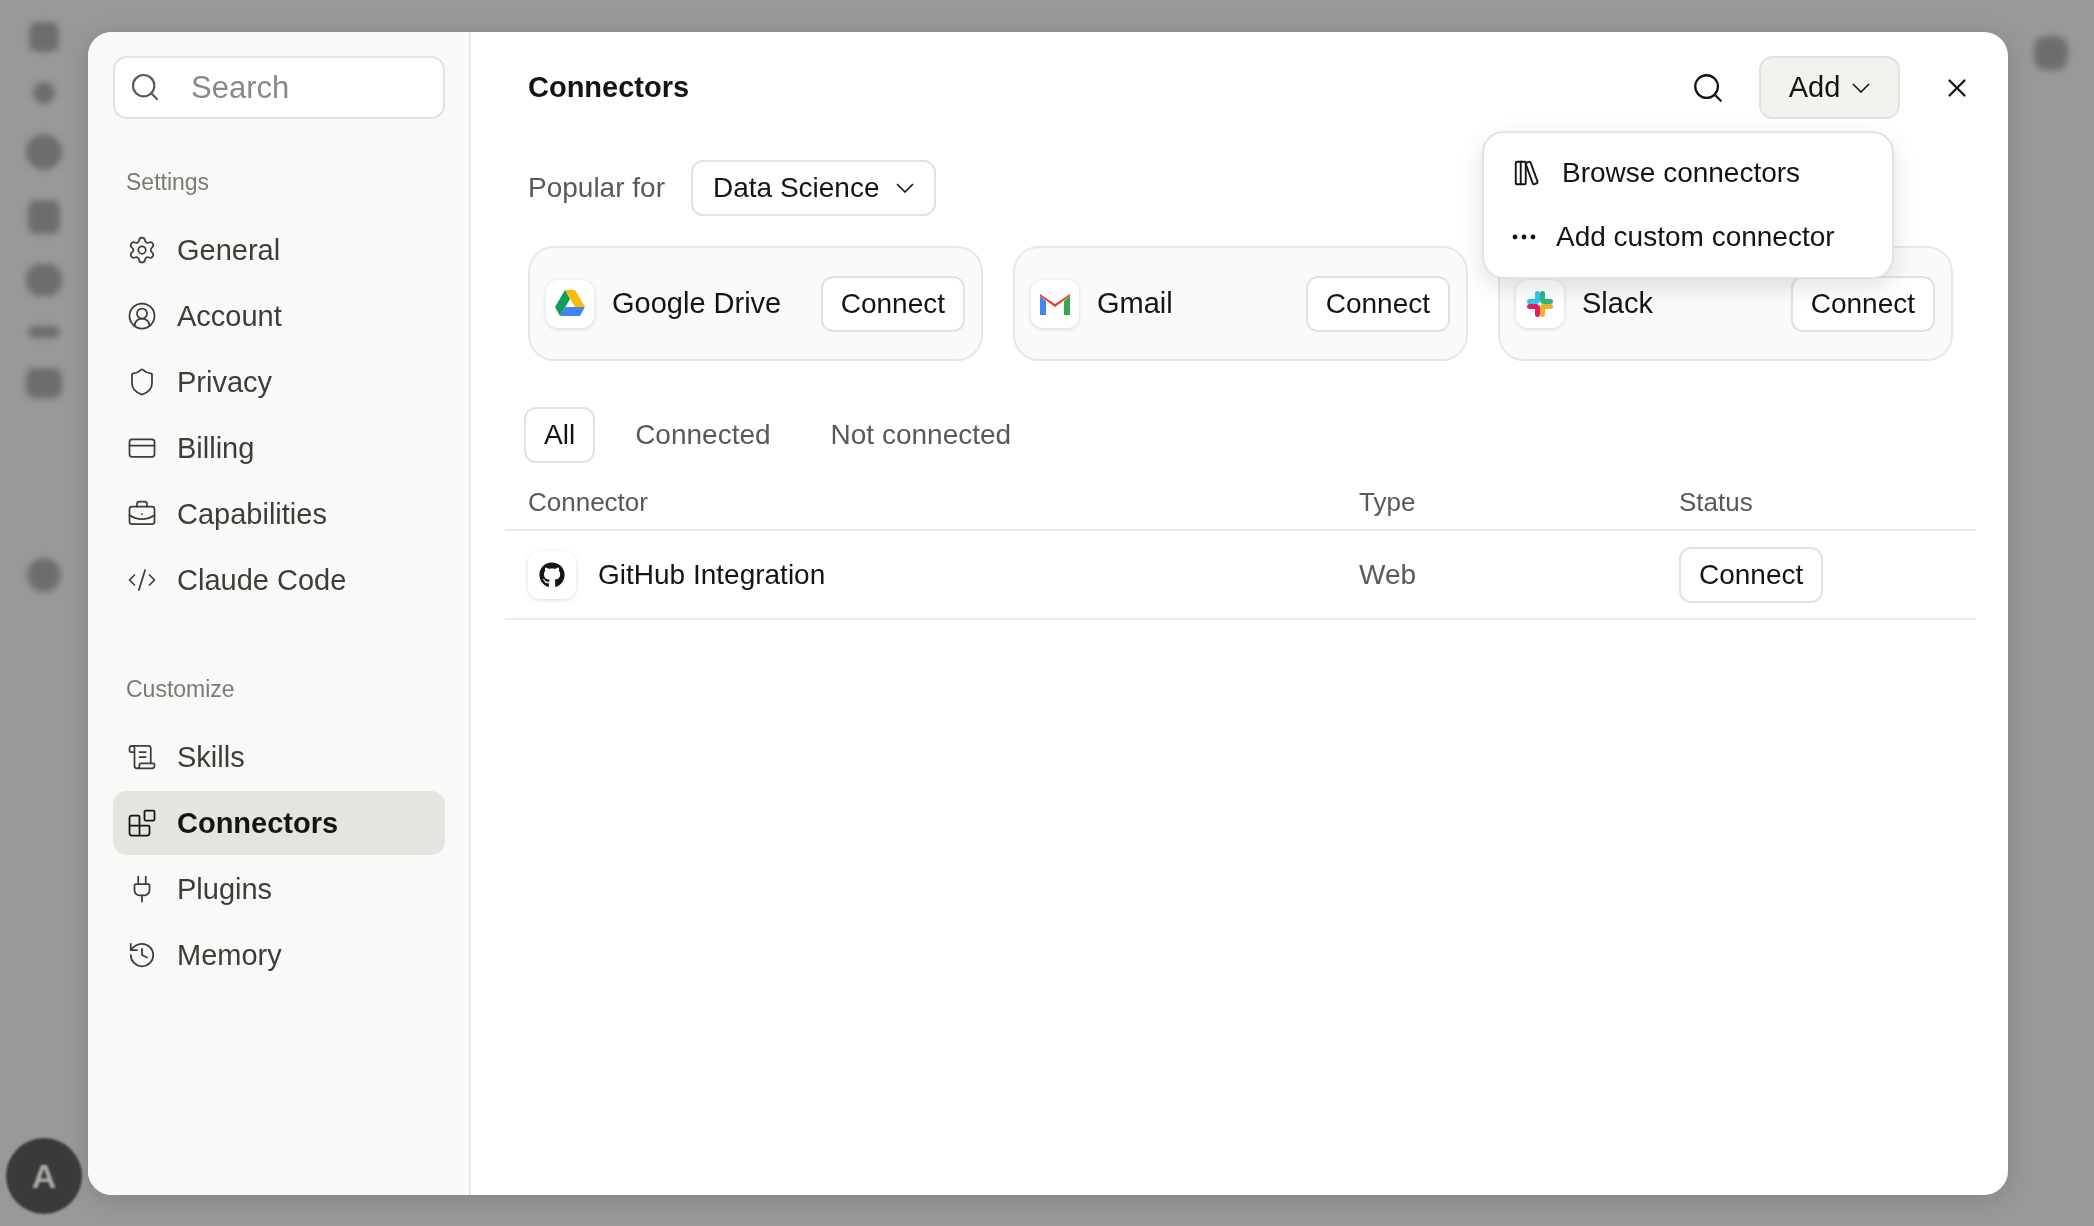 This screenshot has height=1226, width=2094. What do you see at coordinates (588, 502) in the screenshot?
I see `column-header: Connector` at bounding box center [588, 502].